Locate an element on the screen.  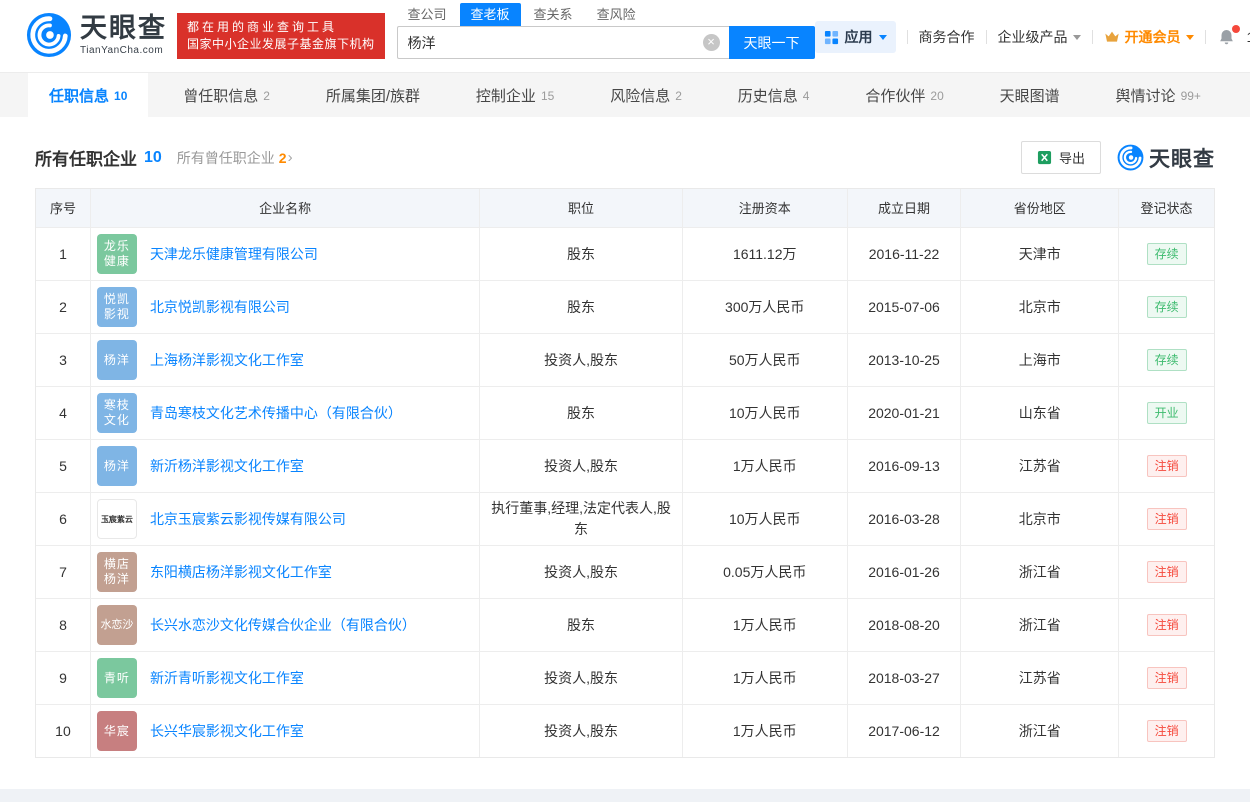
clear-icon: × is located at coordinates (711, 42).